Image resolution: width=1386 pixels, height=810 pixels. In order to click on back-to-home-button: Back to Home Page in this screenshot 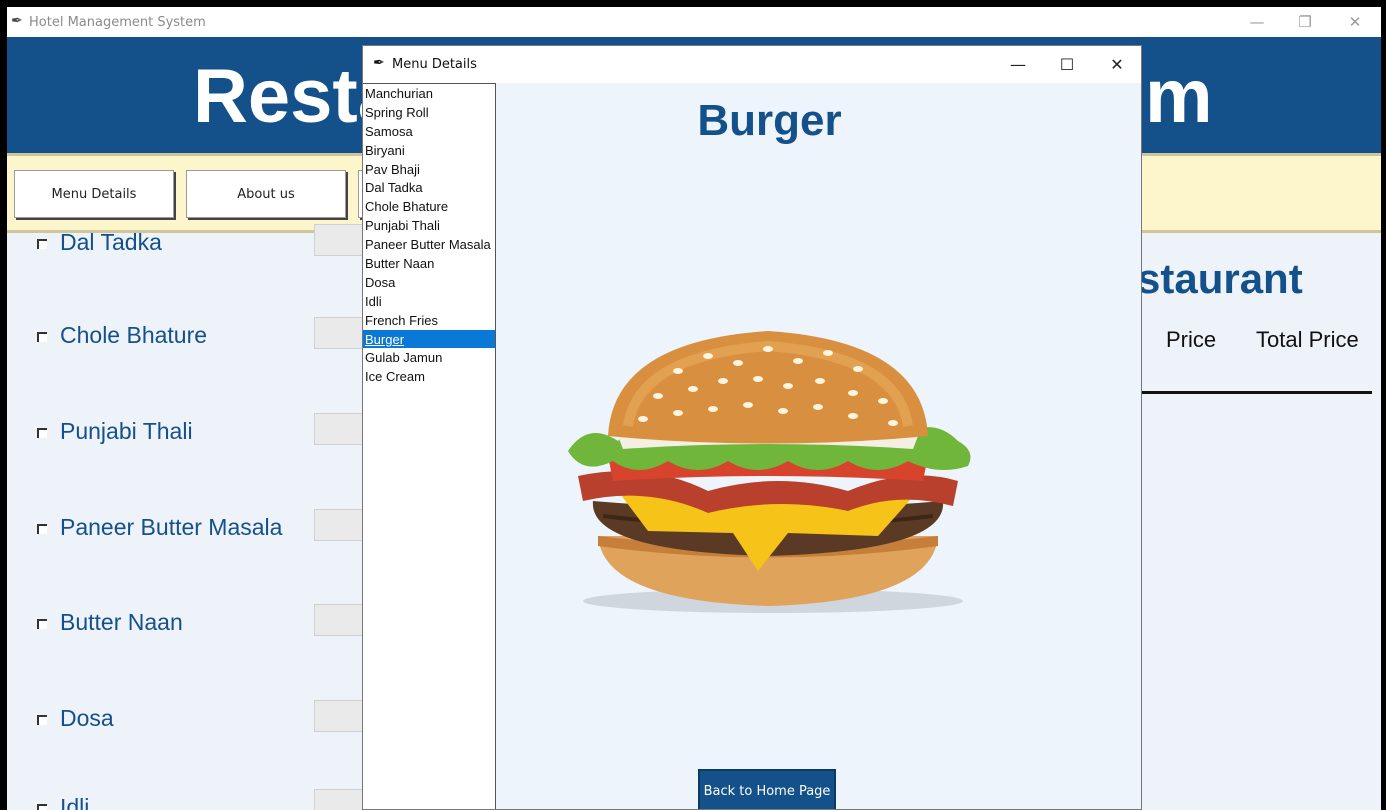, I will do `click(767, 789)`.